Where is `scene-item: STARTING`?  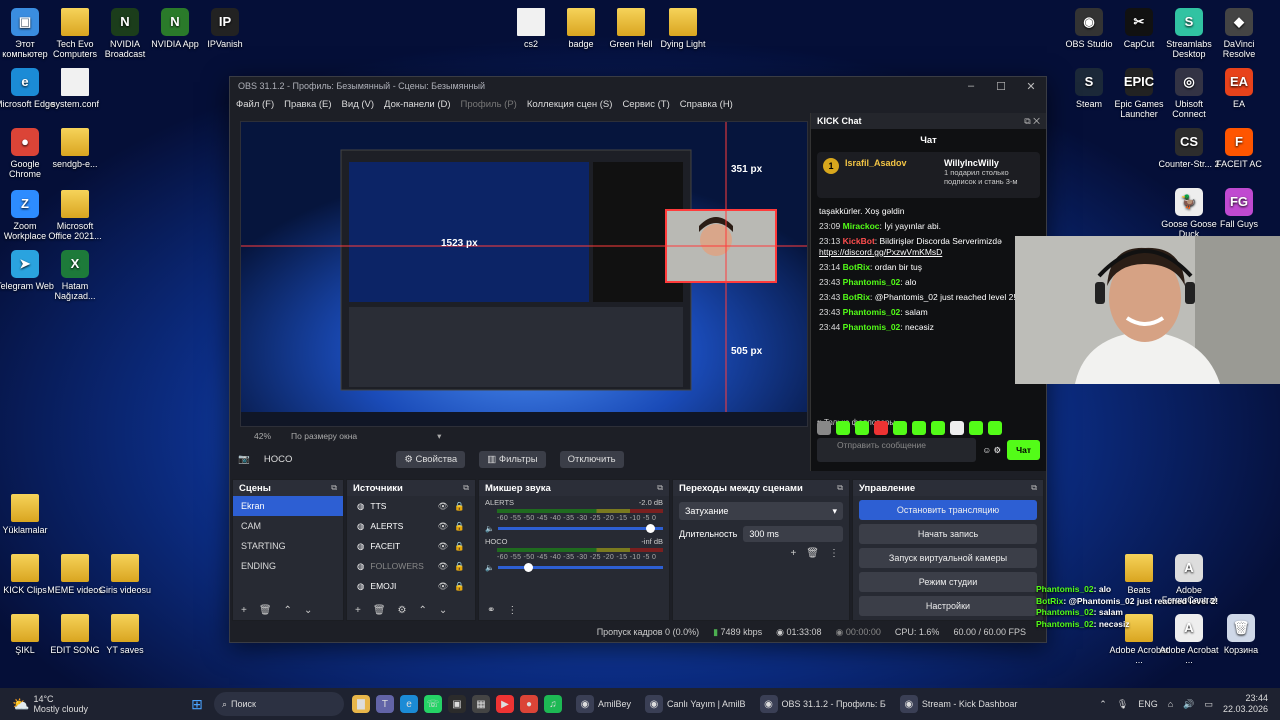
scene-item: STARTING is located at coordinates (288, 546).